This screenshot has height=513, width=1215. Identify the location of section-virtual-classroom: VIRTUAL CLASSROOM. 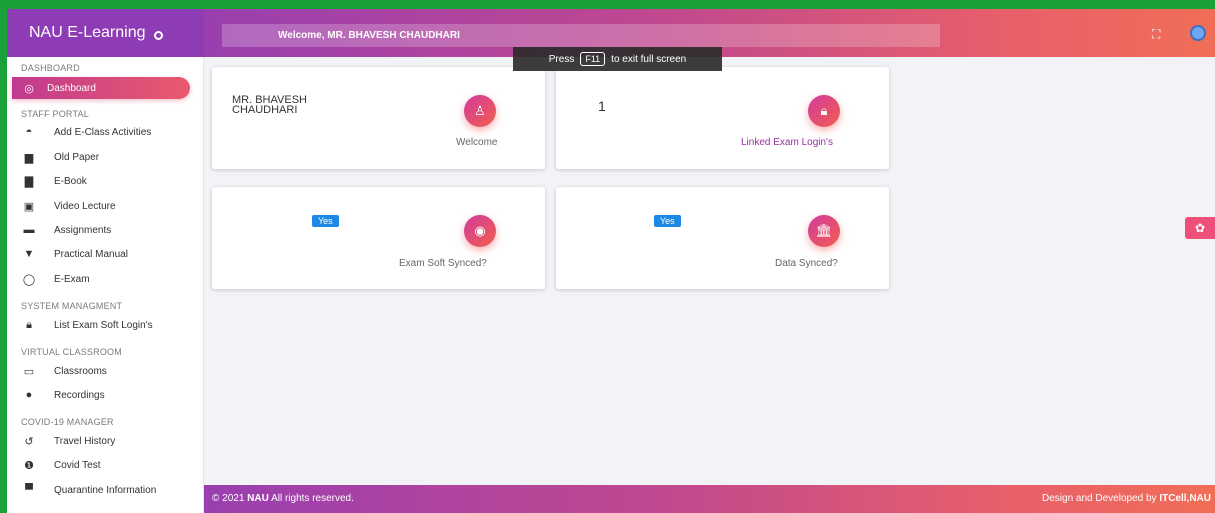
(71, 352).